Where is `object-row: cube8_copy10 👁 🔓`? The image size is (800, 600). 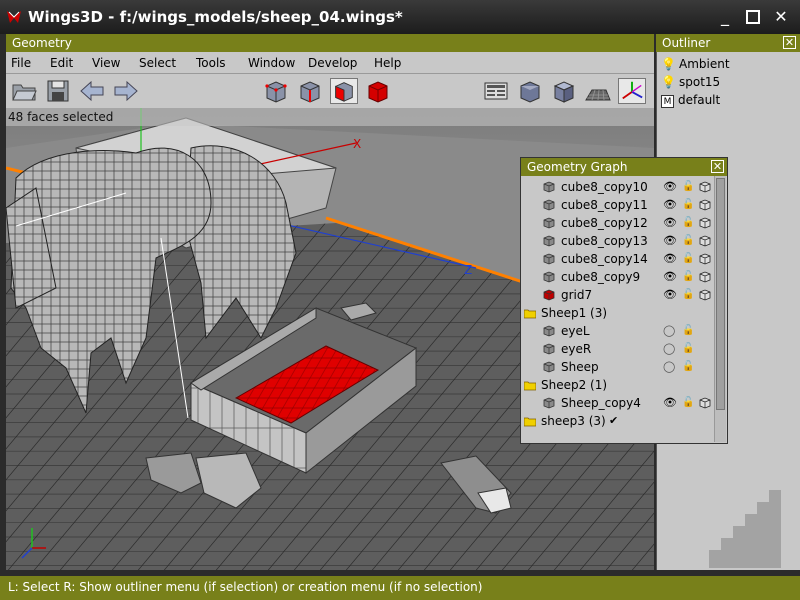
object-row: cube8_copy10 👁 🔓 is located at coordinates (618, 187).